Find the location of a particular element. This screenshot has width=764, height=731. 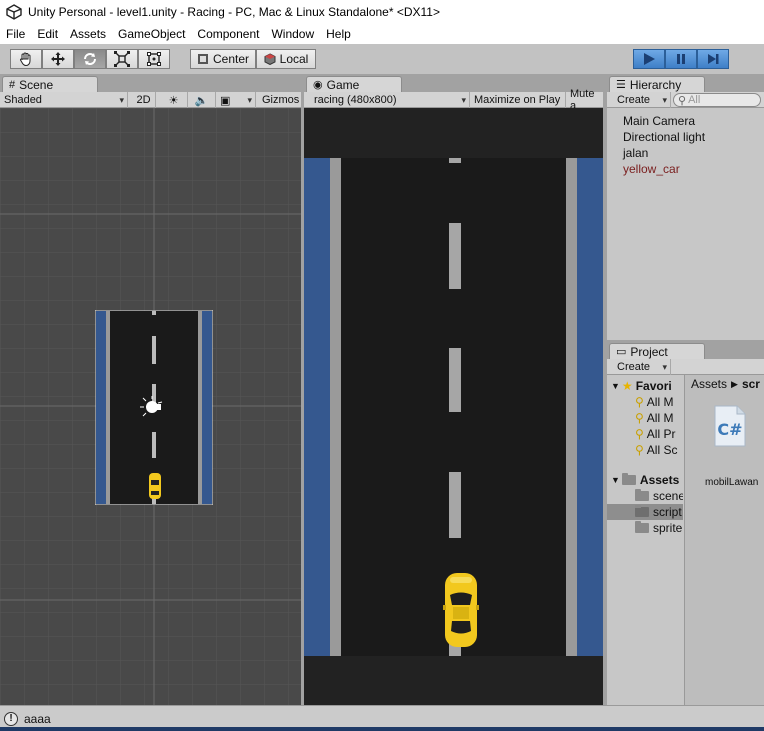

space-local-button: Local is located at coordinates (286, 59).